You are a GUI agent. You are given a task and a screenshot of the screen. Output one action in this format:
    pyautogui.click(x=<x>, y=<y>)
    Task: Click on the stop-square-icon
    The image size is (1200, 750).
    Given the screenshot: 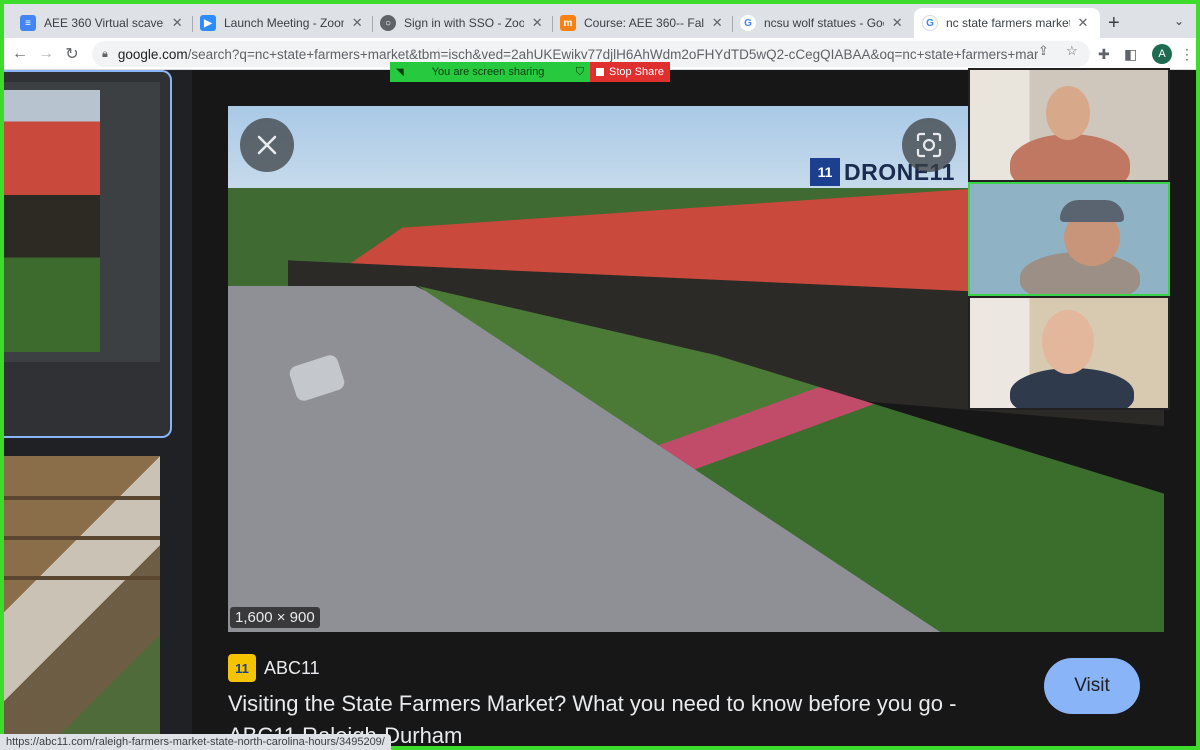 What is the action you would take?
    pyautogui.click(x=600, y=72)
    